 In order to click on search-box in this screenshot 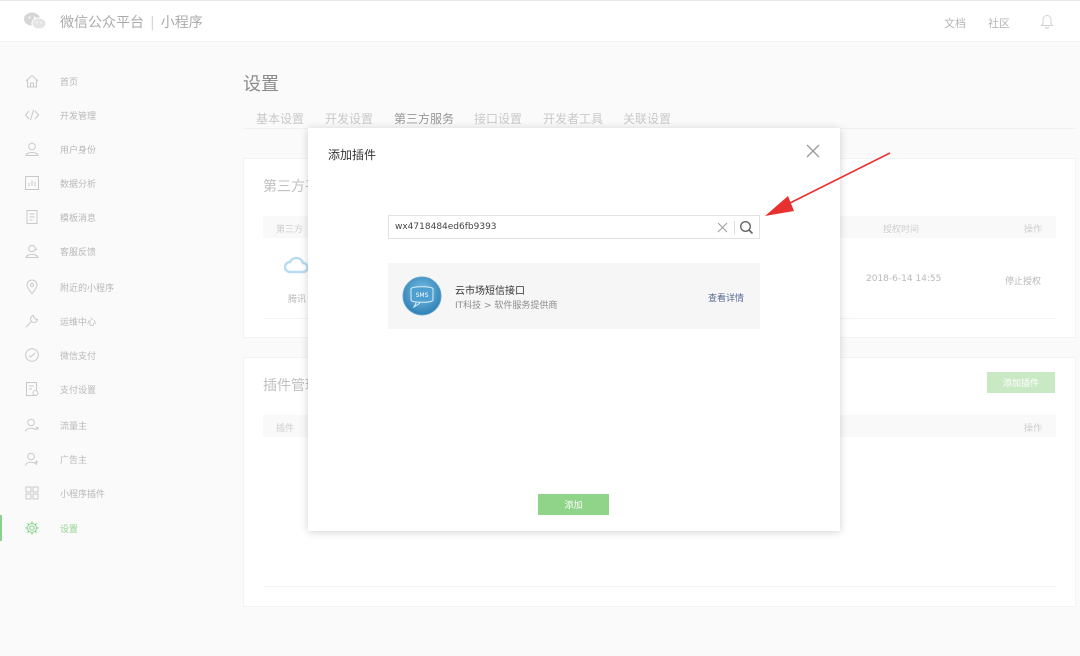, I will do `click(574, 227)`.